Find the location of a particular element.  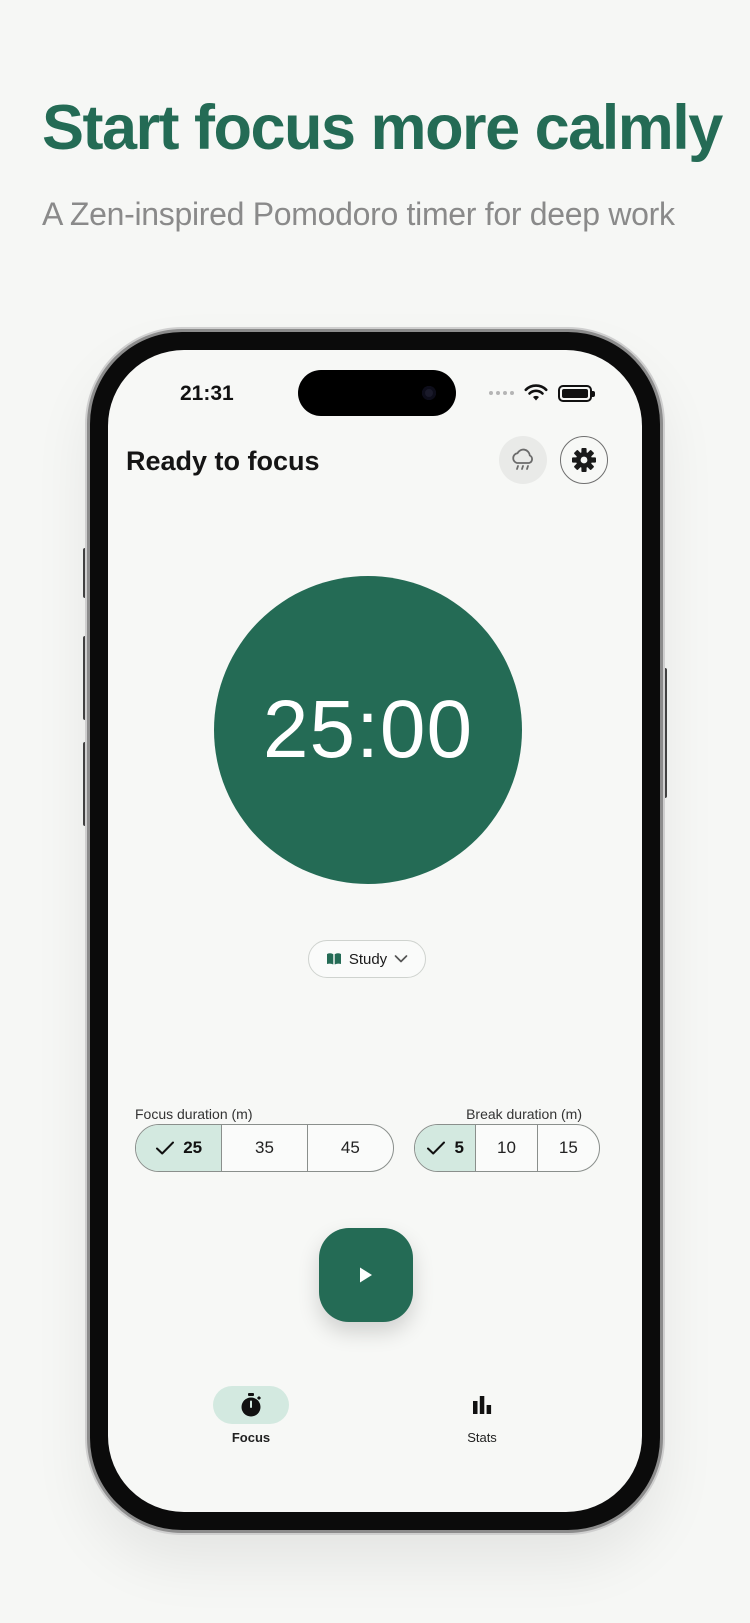

status-time: 21:31 is located at coordinates (207, 393).